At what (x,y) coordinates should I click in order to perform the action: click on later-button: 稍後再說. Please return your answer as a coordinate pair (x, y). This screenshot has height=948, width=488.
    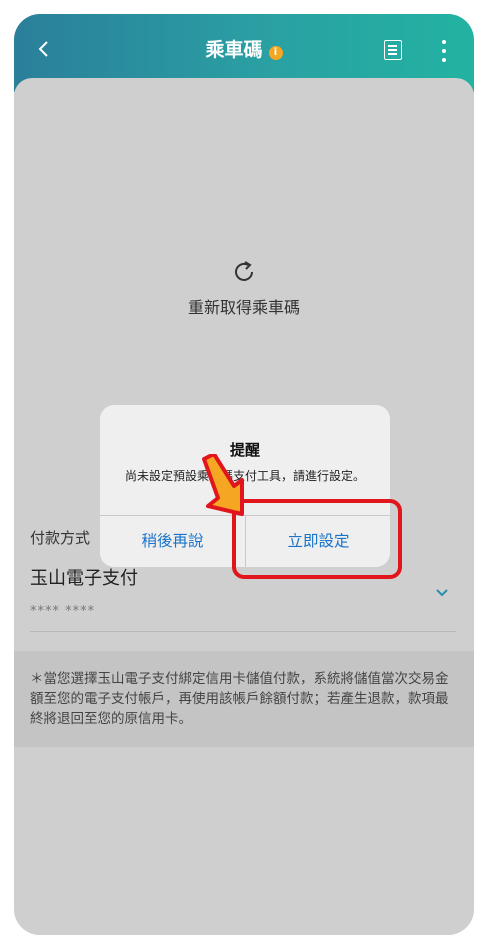
    Looking at the image, I should click on (172, 541).